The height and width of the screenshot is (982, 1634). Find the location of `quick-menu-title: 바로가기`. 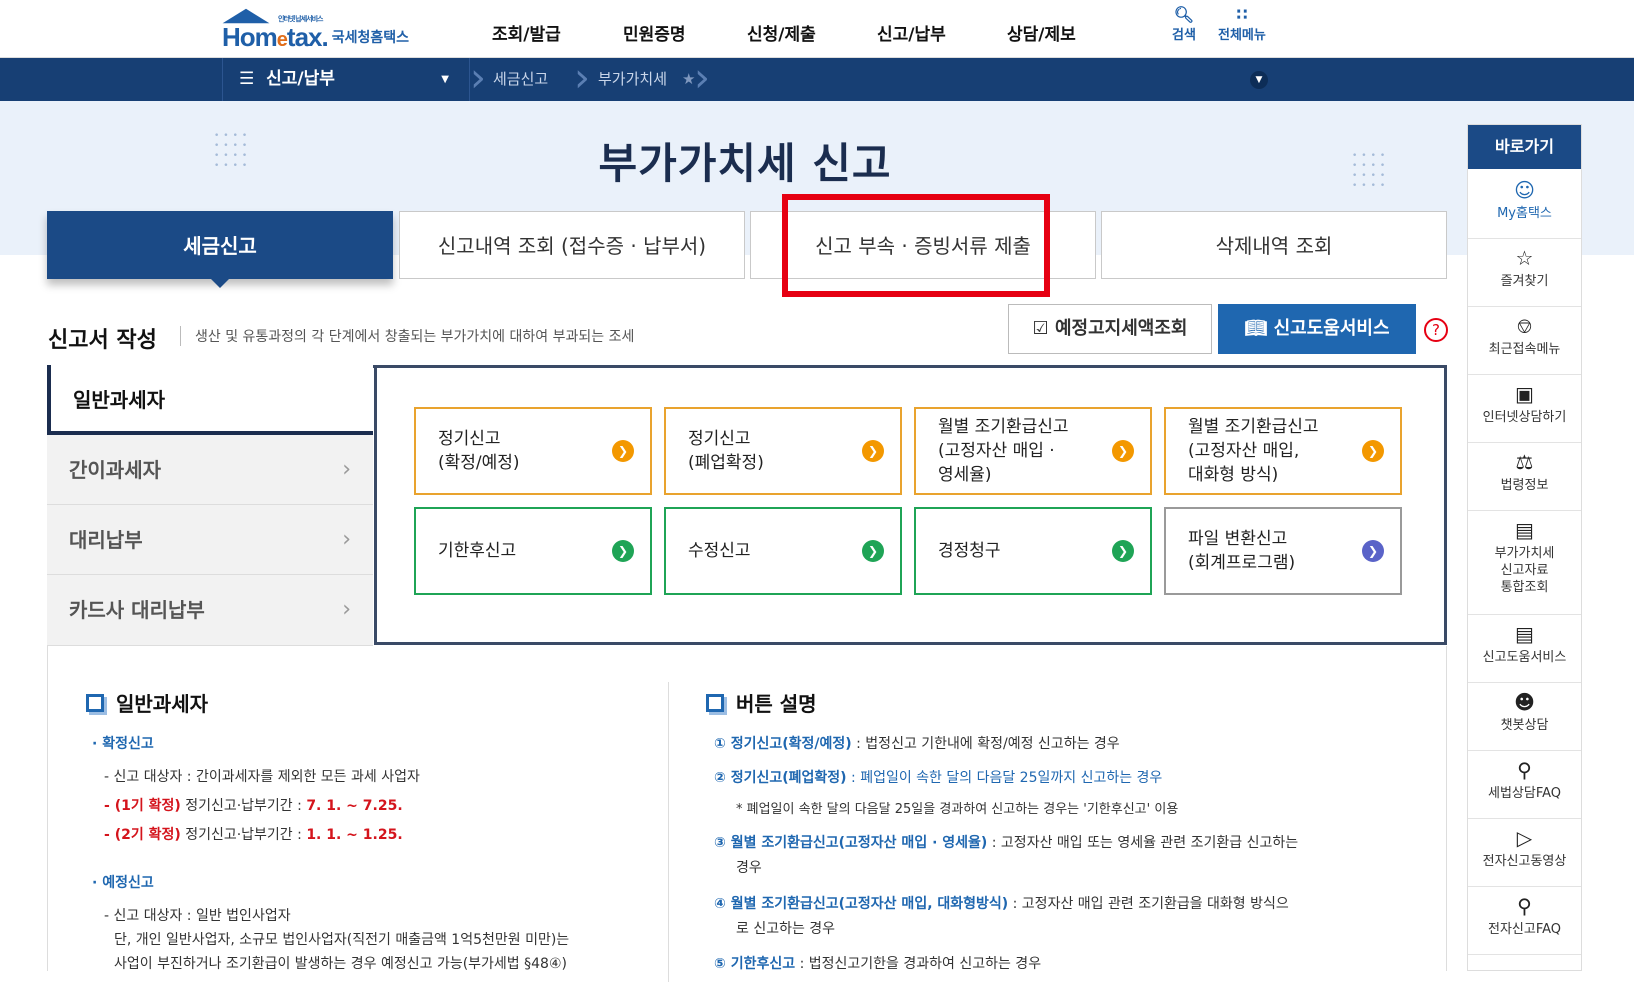

quick-menu-title: 바로가기 is located at coordinates (1524, 147).